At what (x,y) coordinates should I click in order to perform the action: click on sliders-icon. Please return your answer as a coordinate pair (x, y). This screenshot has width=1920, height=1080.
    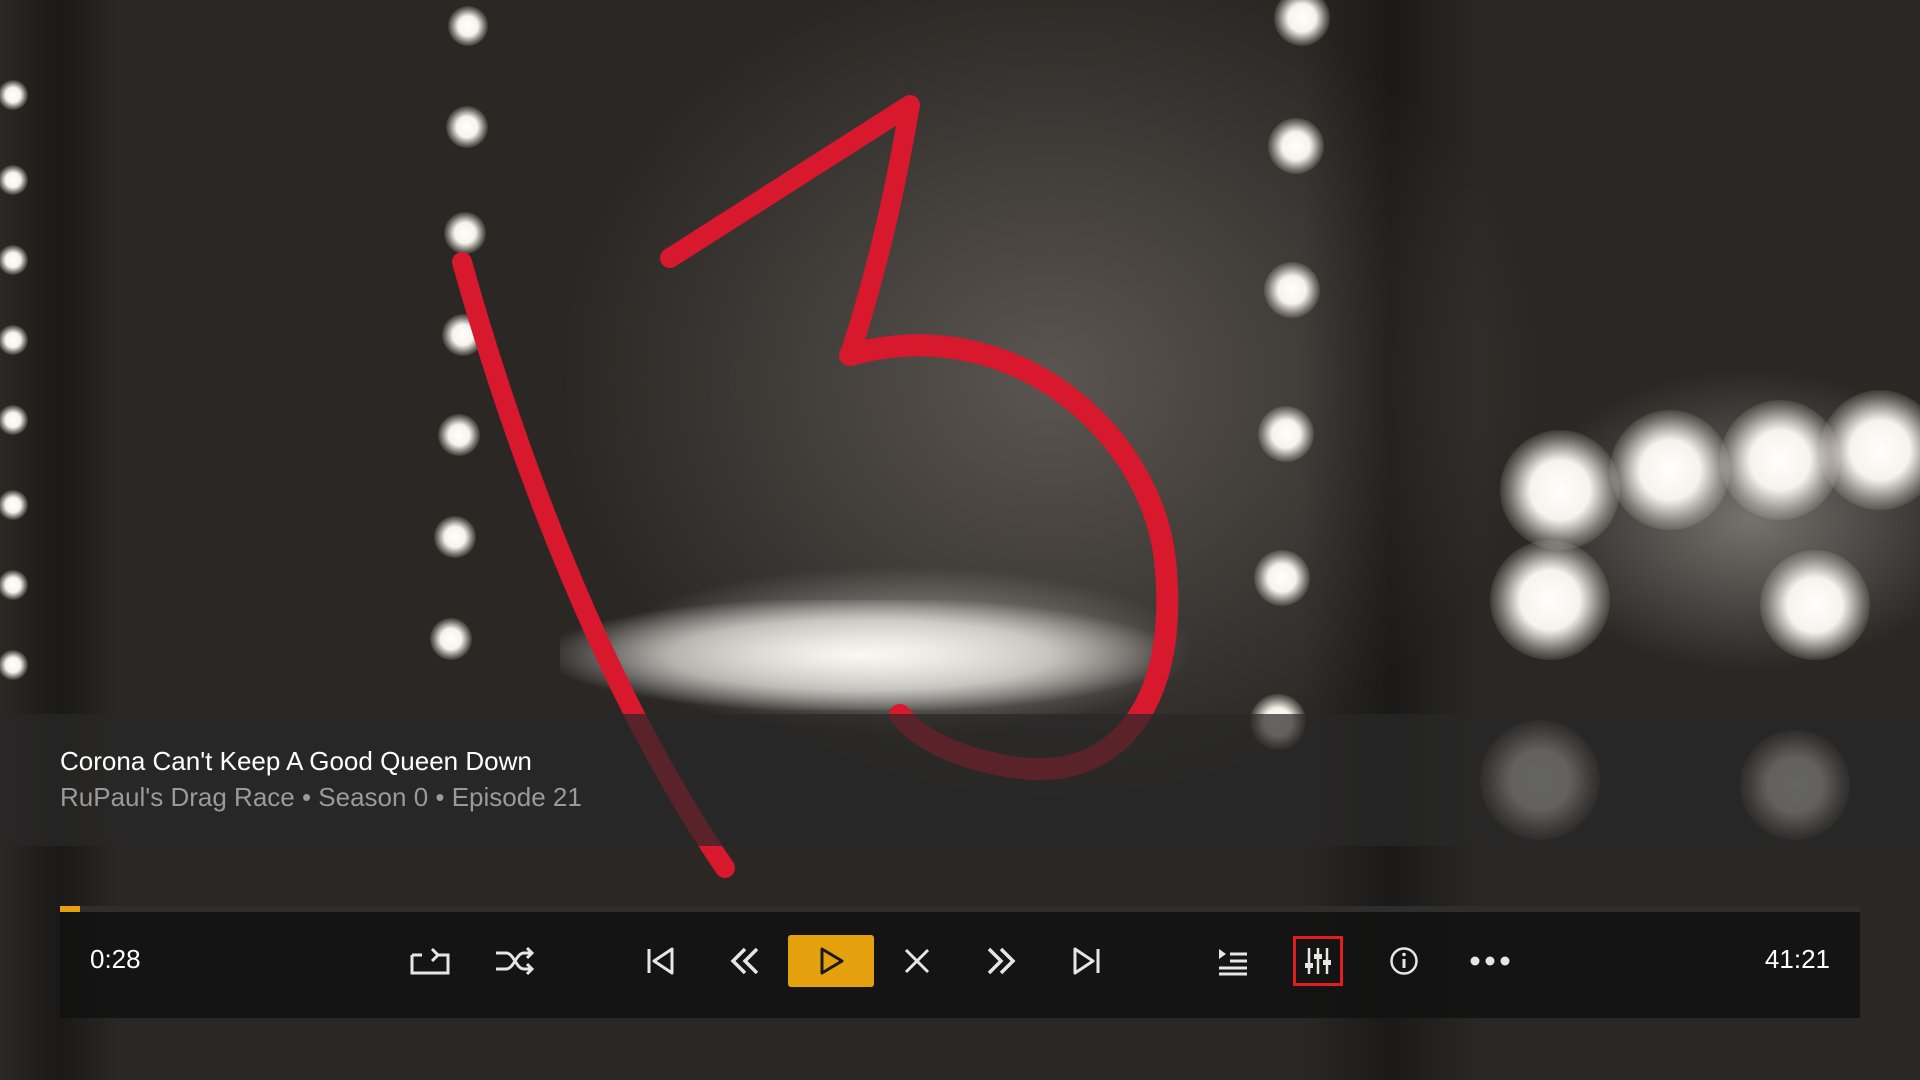
    Looking at the image, I should click on (1318, 961).